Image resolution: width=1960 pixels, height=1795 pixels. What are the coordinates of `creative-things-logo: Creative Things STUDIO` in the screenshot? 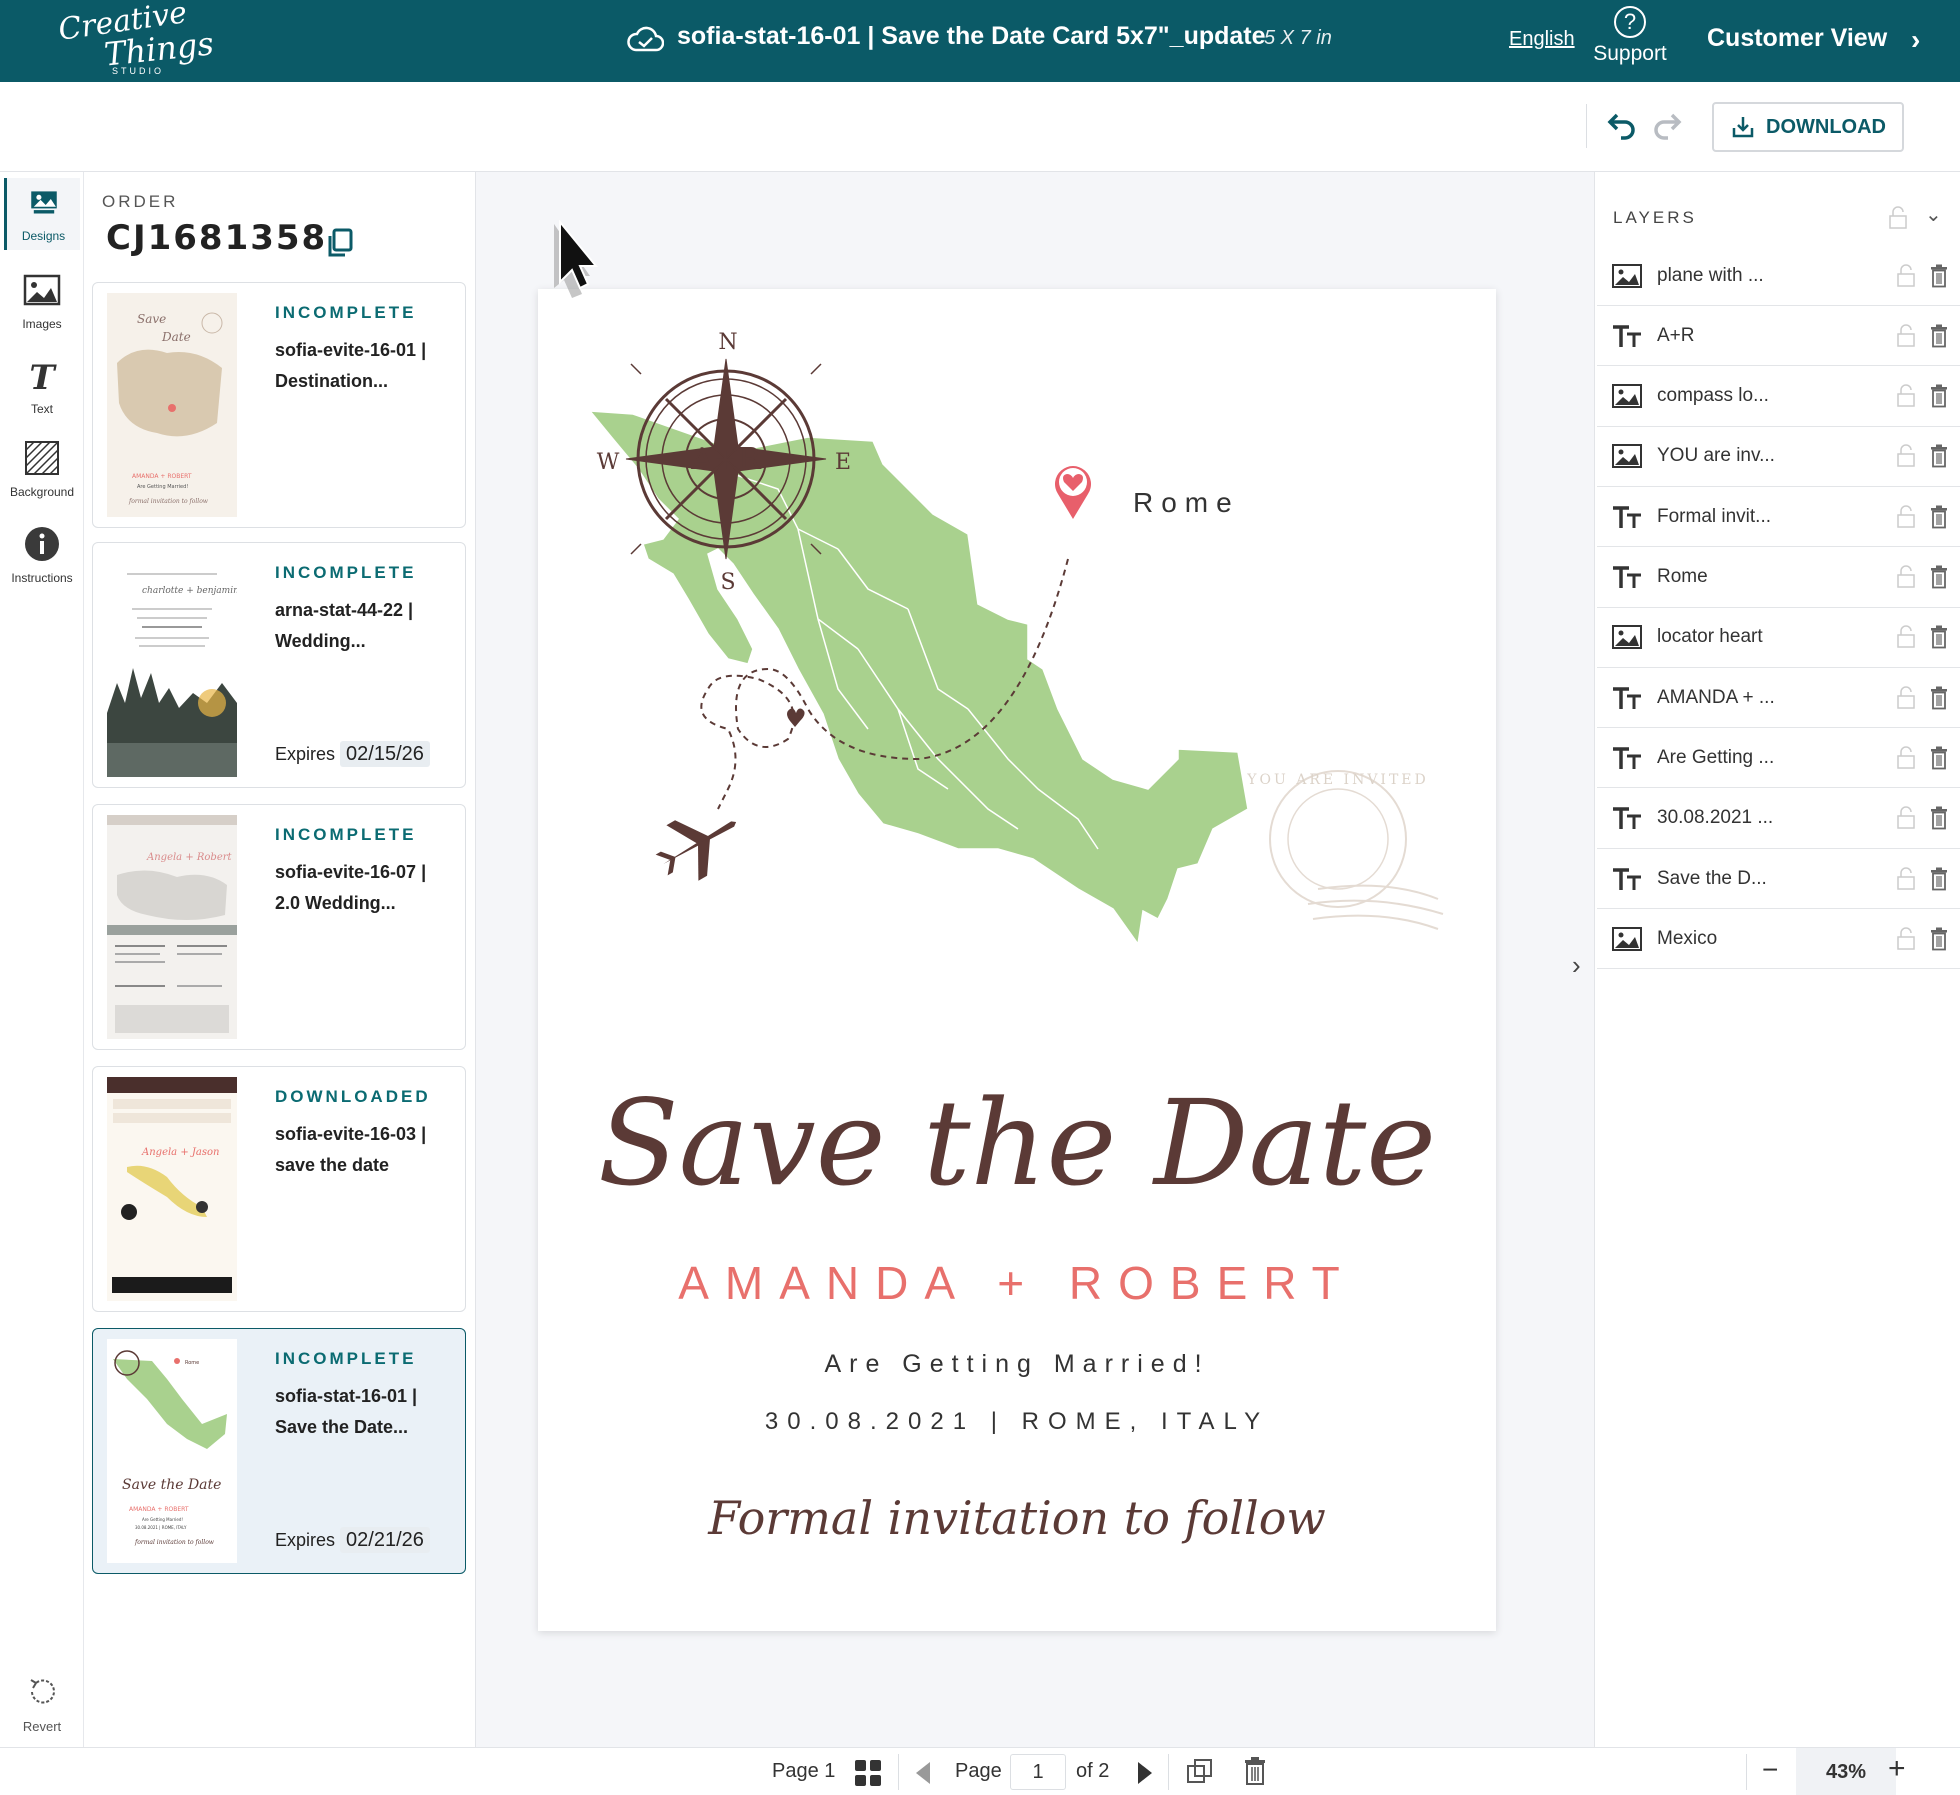 It's located at (135, 38).